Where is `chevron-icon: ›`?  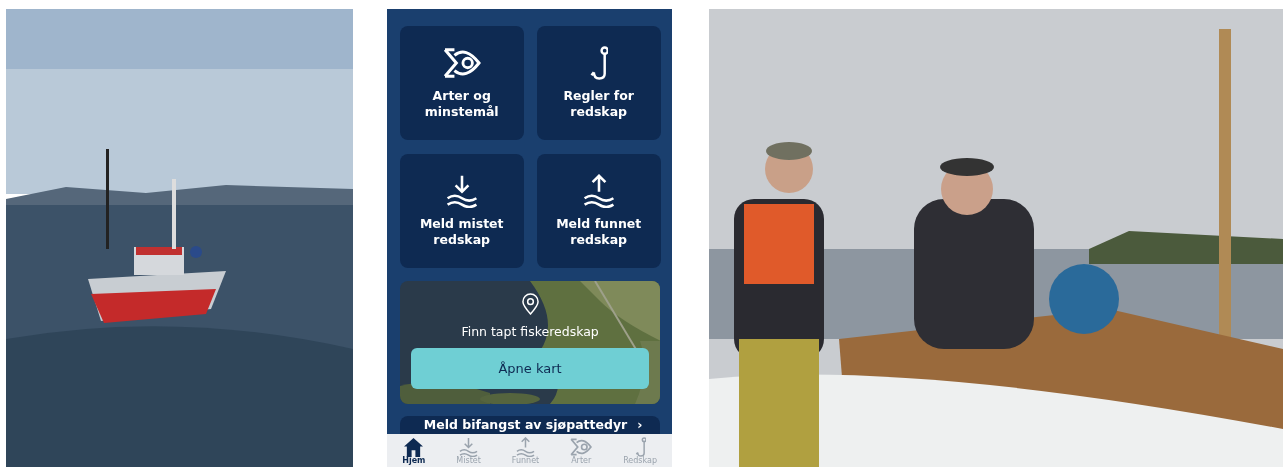
chevron-icon: › is located at coordinates (640, 426).